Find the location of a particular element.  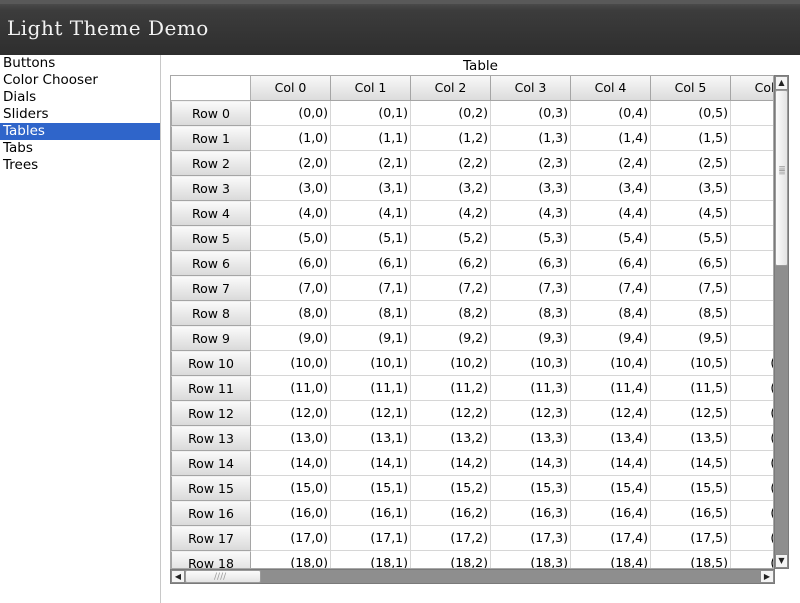

row-header-button: Row 16 is located at coordinates (211, 513).